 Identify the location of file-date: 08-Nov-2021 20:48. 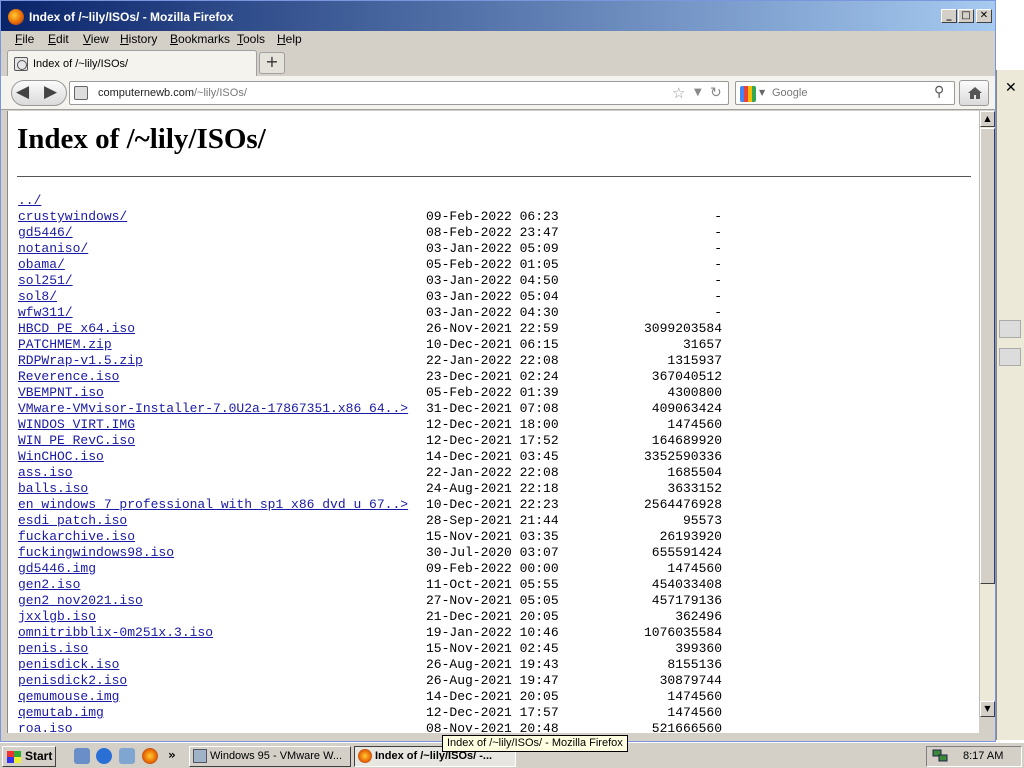
(492, 727).